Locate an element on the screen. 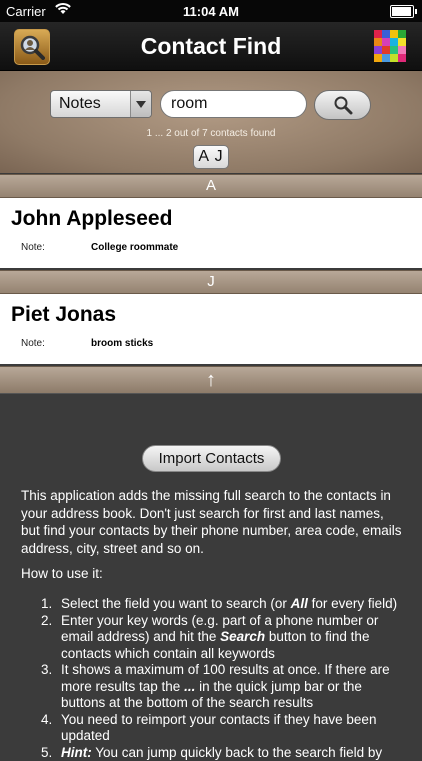  step-emphasis: All is located at coordinates (299, 603).